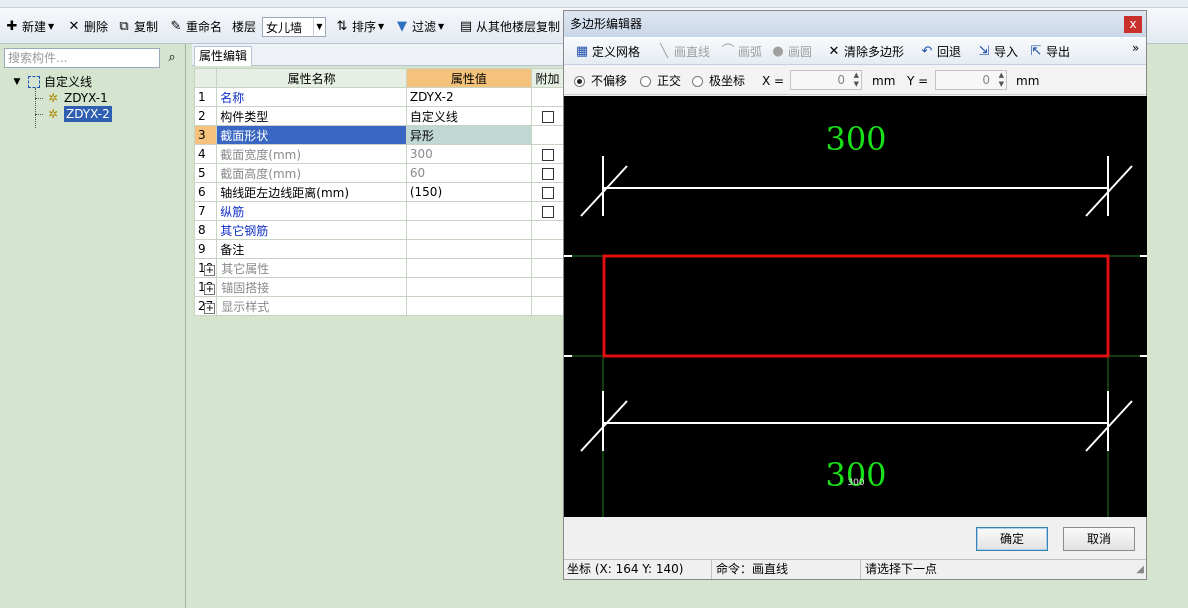  I want to click on define-grid-button: ▦ 定义网格, so click(607, 52).